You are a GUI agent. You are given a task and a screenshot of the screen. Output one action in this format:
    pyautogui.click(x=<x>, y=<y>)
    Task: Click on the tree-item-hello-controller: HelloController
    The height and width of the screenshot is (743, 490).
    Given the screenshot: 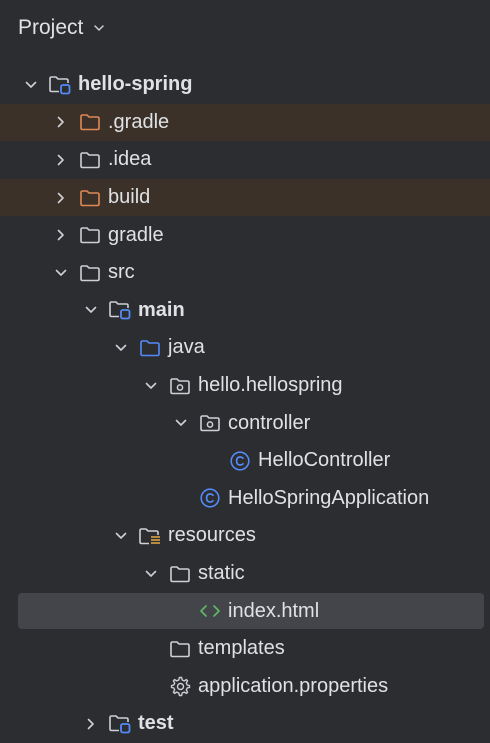 What is the action you would take?
    pyautogui.click(x=245, y=461)
    